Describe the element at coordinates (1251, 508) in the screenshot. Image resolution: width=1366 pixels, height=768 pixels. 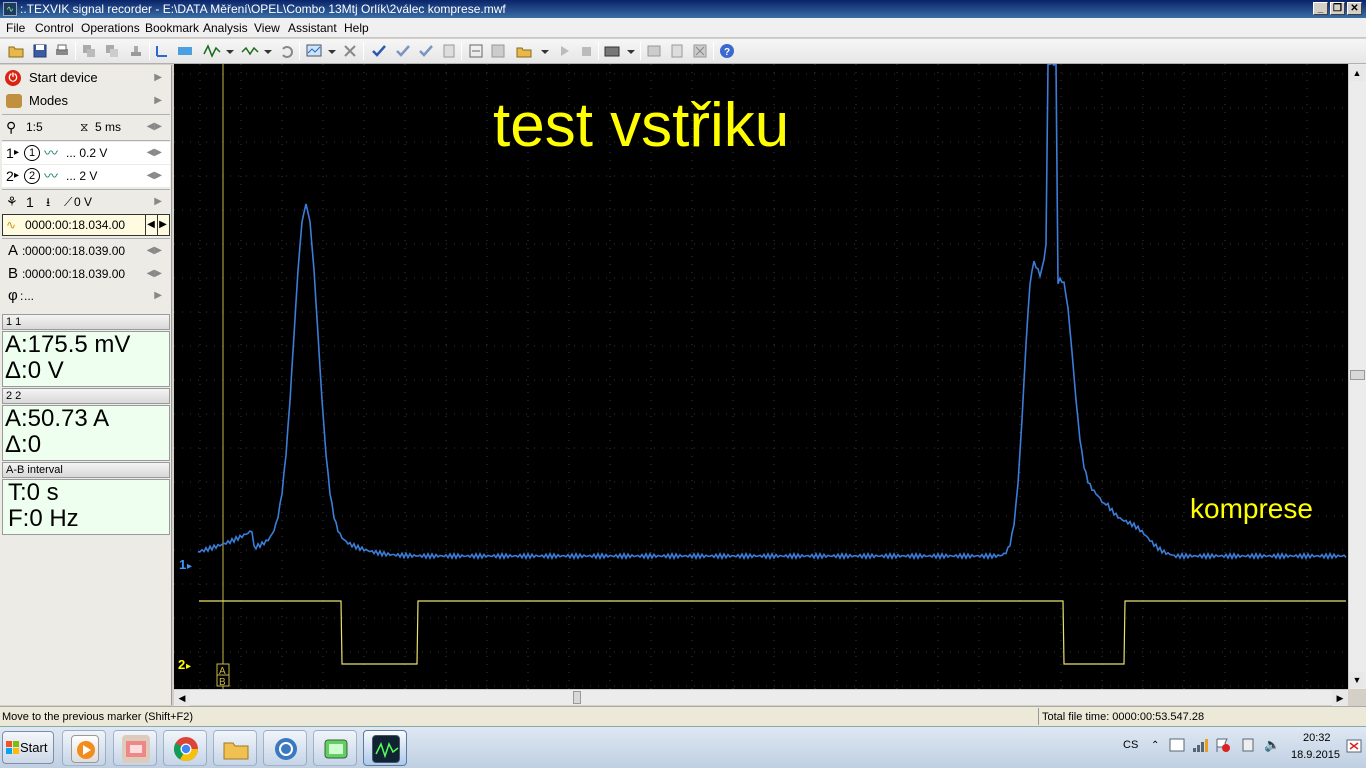
I see `annotation-komprese: komprese` at that location.